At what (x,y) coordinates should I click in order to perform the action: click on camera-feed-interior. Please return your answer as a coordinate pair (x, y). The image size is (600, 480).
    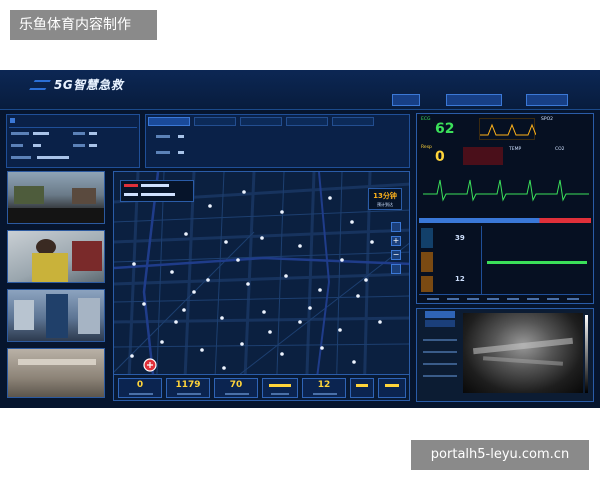
    Looking at the image, I should click on (56, 373).